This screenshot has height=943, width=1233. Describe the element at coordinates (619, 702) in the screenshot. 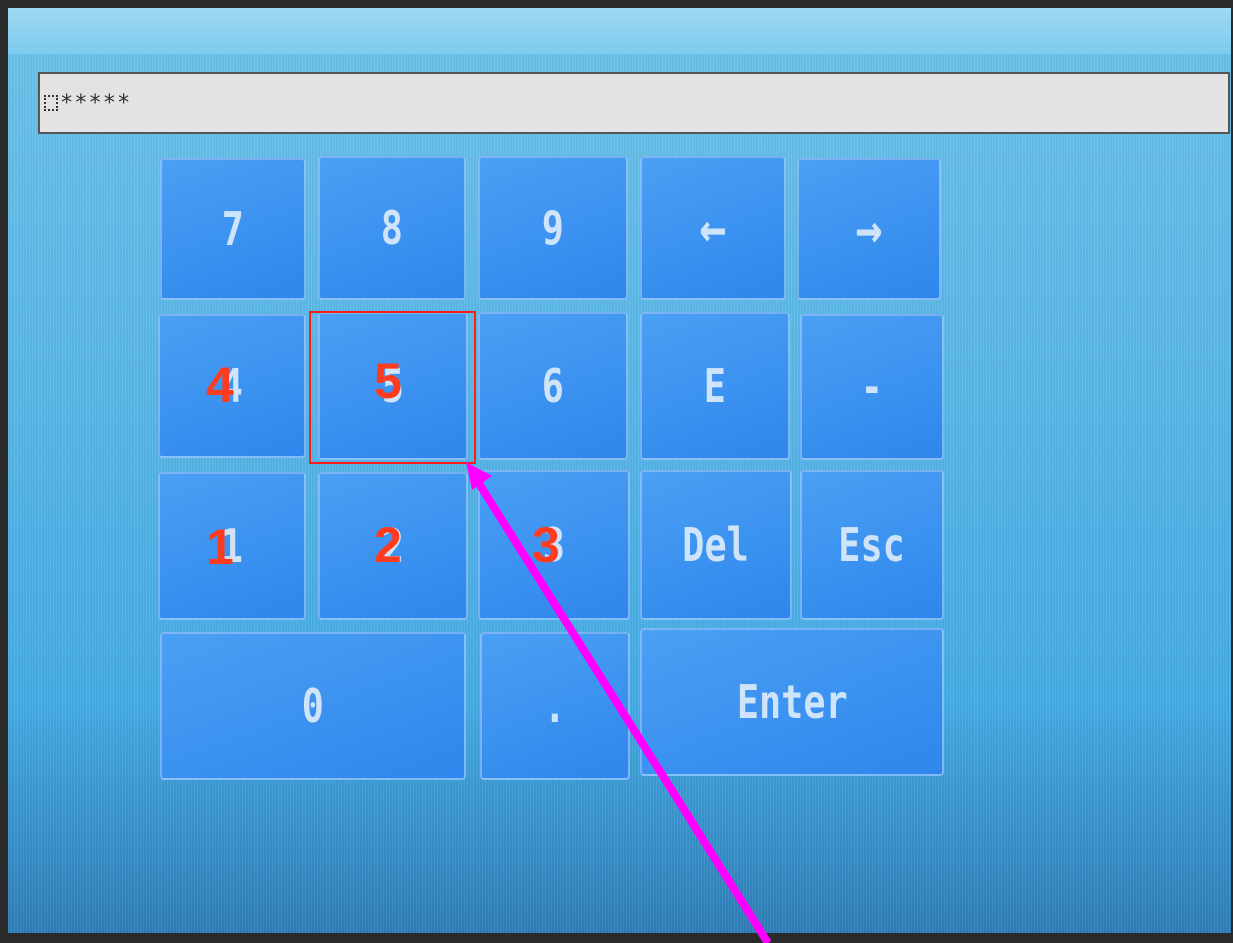

I see `pointer-arrow-icon` at that location.